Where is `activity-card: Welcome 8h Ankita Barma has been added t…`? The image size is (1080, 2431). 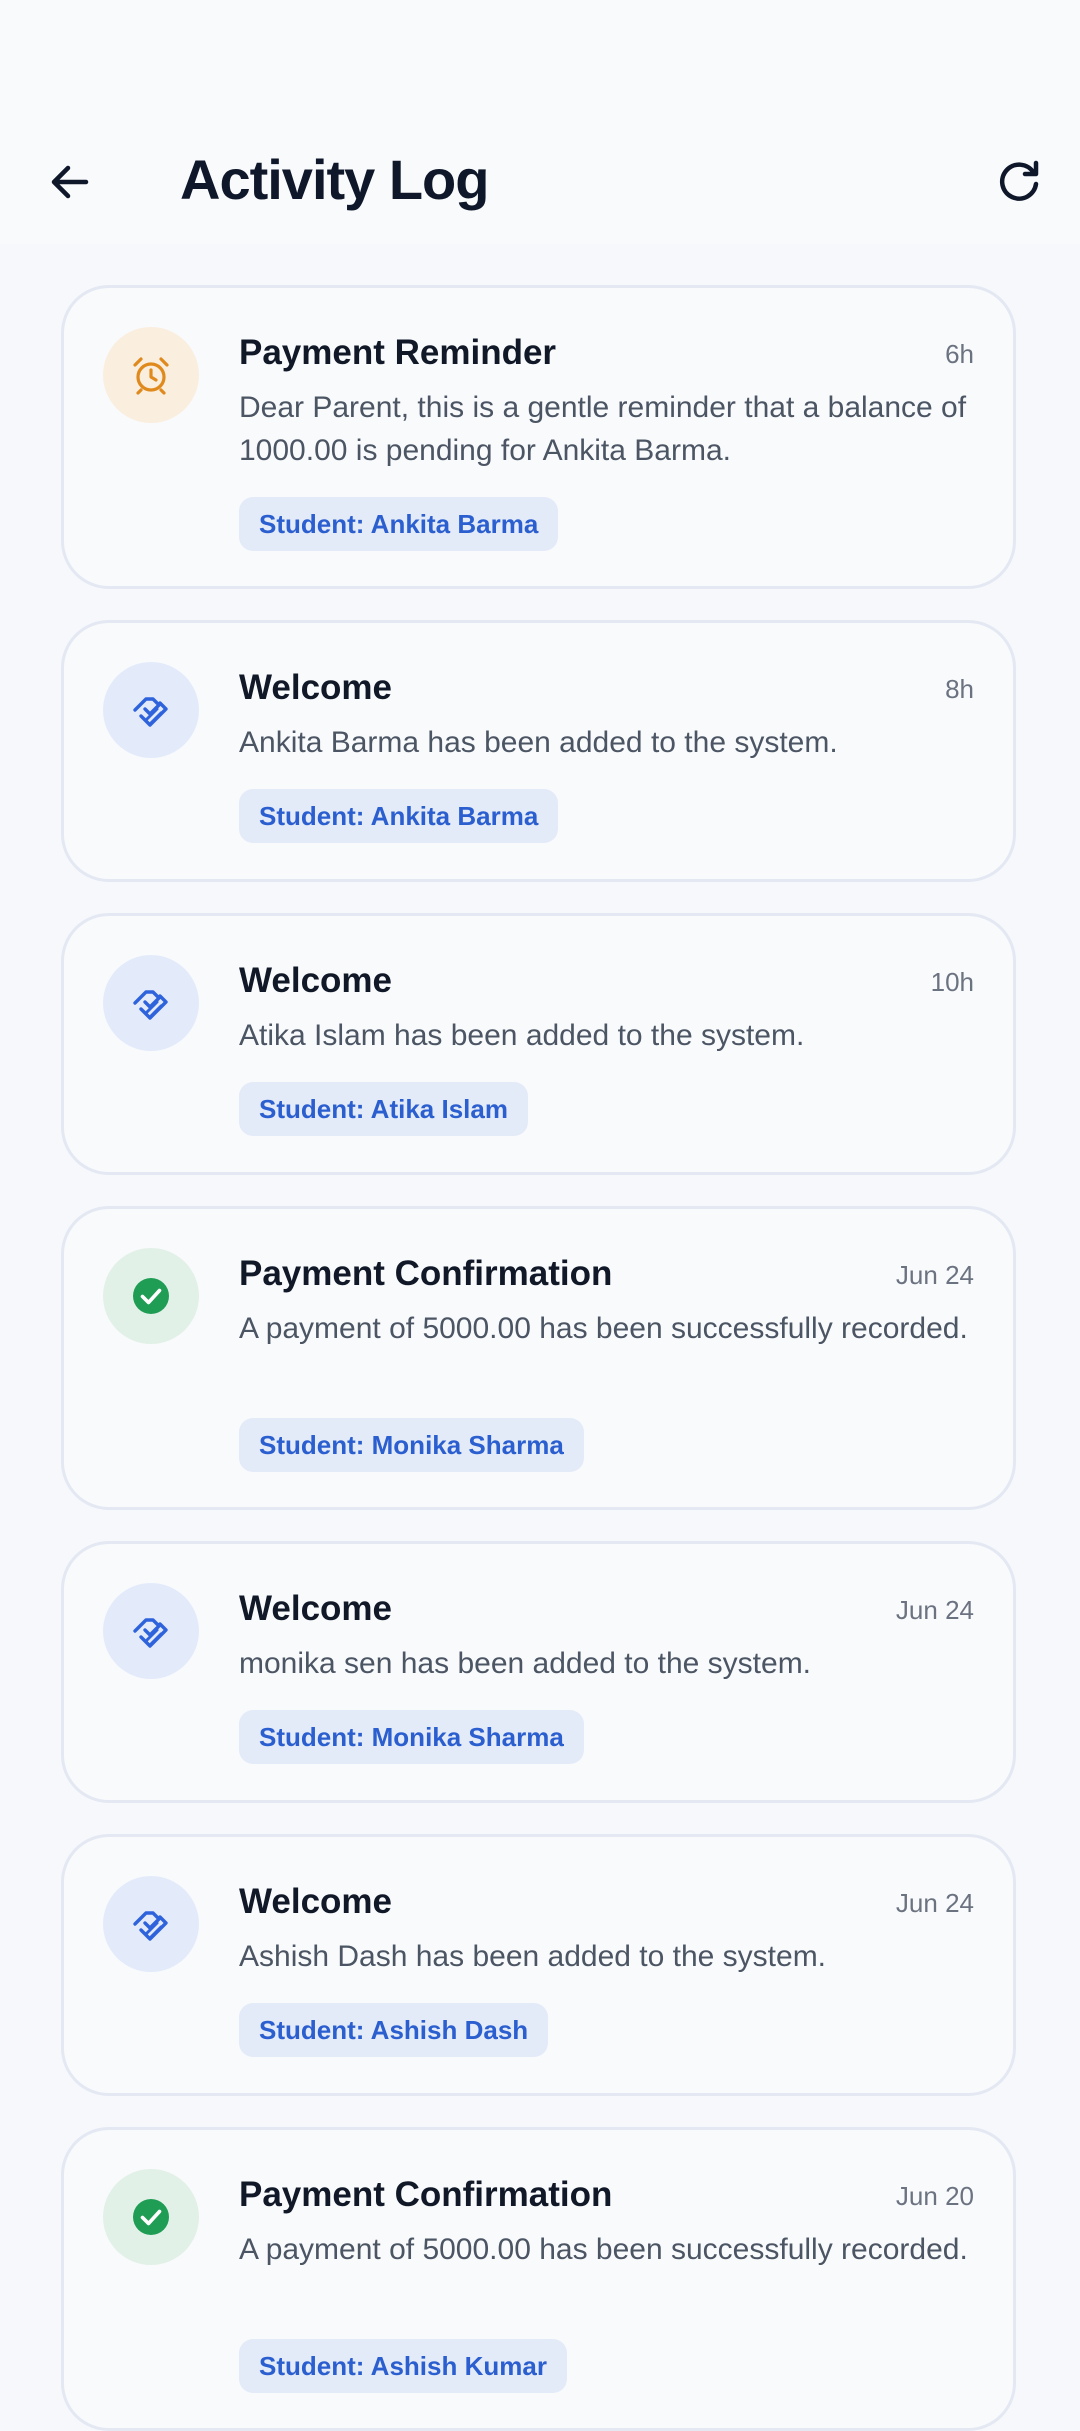
activity-card: Welcome 8h Ankita Barma has been added t… is located at coordinates (538, 751).